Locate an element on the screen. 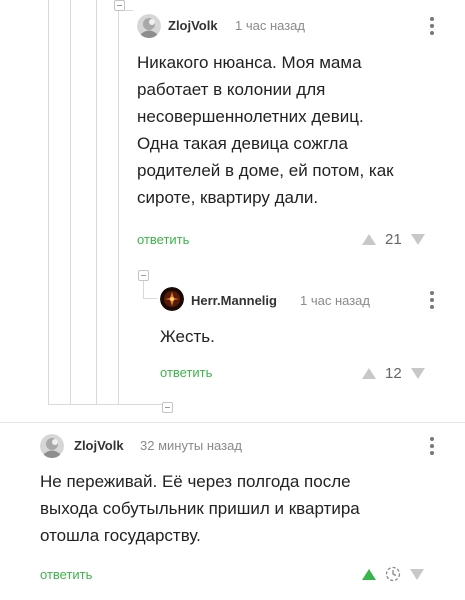  rating-control is located at coordinates (393, 574).